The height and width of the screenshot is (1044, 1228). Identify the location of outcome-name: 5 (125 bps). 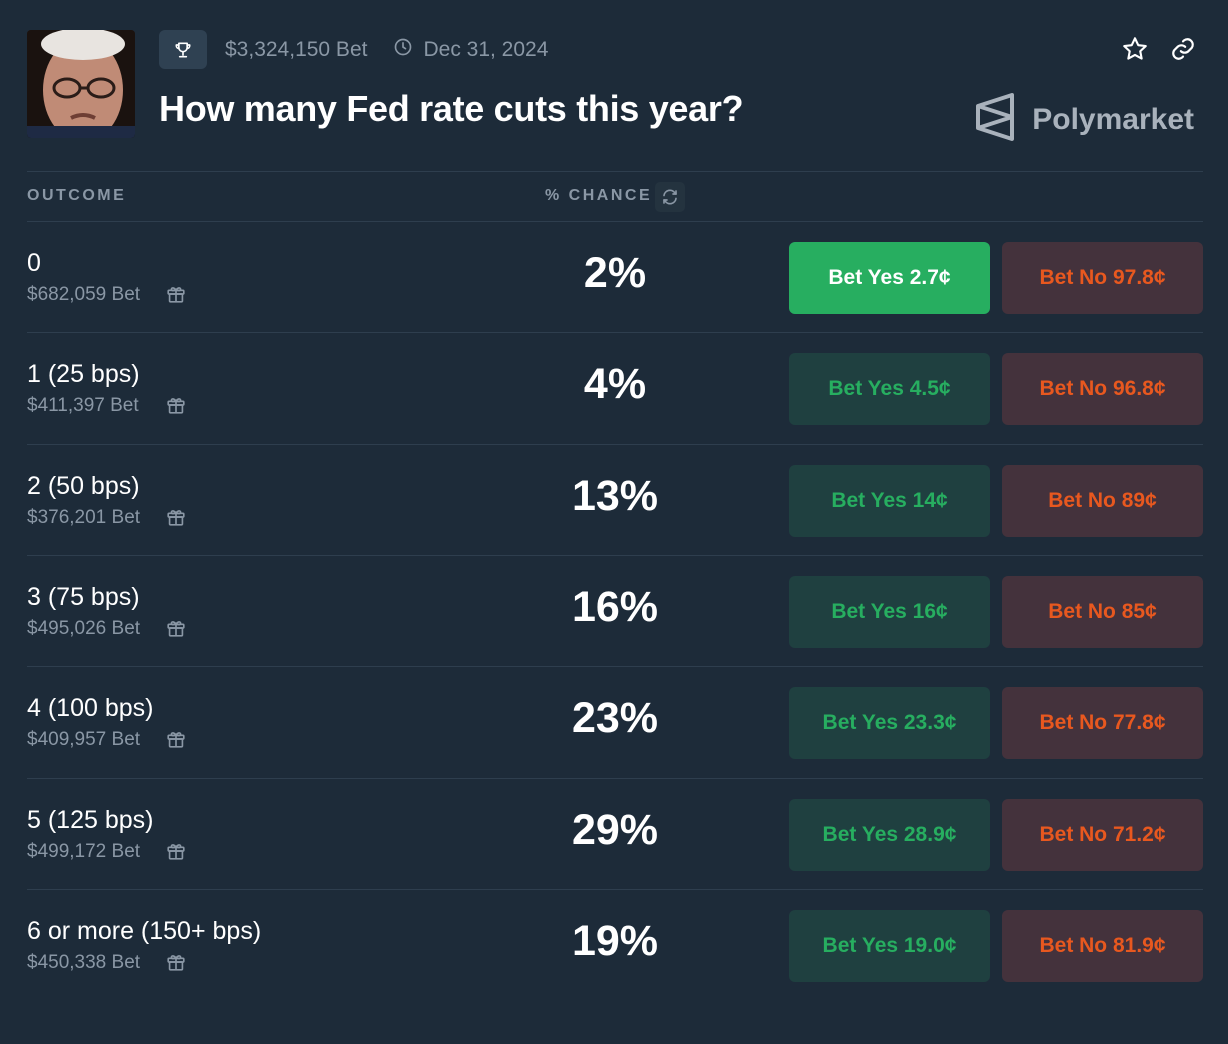
(90, 819).